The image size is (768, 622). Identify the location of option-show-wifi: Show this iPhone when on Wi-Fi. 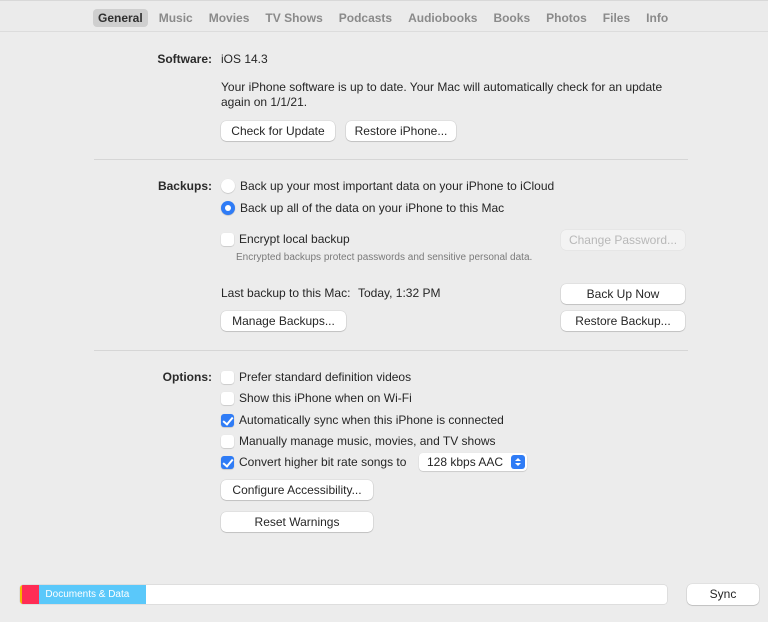
(316, 398).